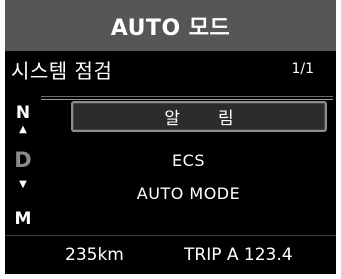  I want to click on mode-title: AUTO 모드, so click(170, 28).